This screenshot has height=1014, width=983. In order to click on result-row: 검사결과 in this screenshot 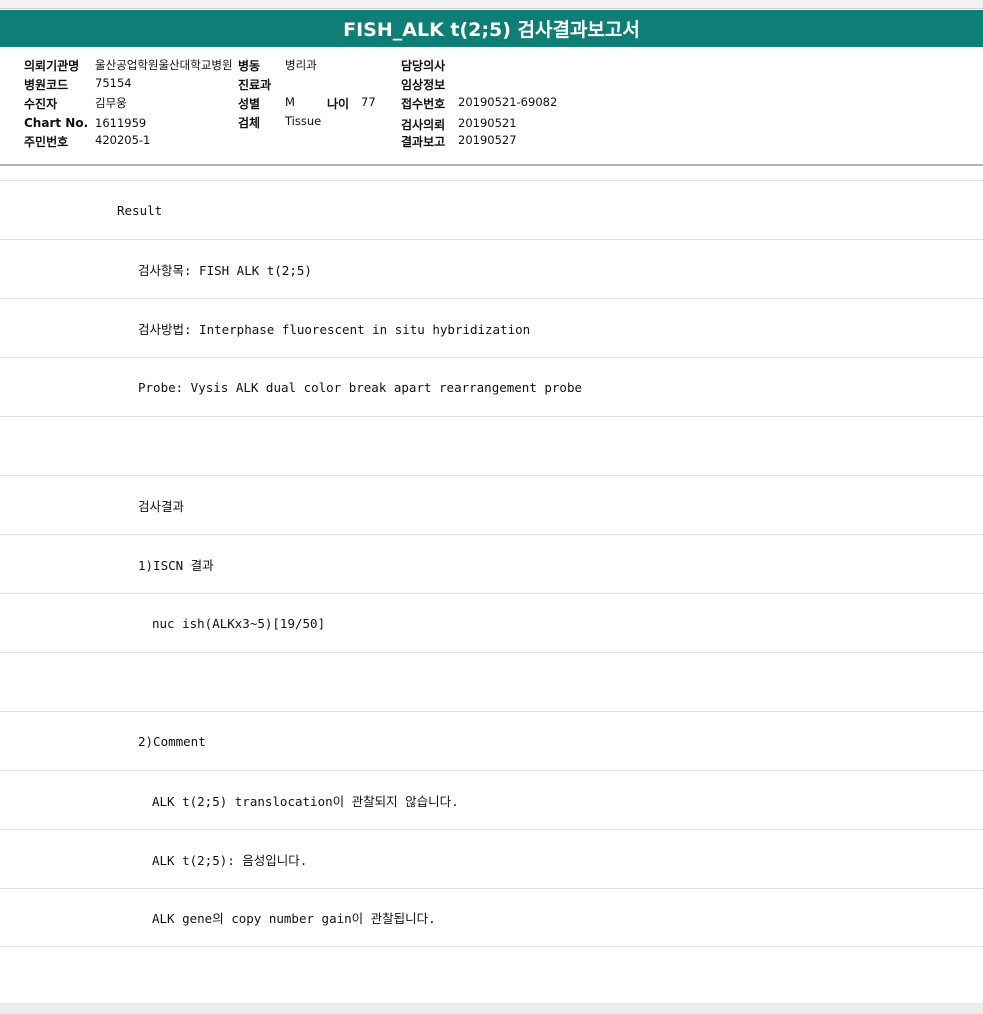, I will do `click(491, 504)`.